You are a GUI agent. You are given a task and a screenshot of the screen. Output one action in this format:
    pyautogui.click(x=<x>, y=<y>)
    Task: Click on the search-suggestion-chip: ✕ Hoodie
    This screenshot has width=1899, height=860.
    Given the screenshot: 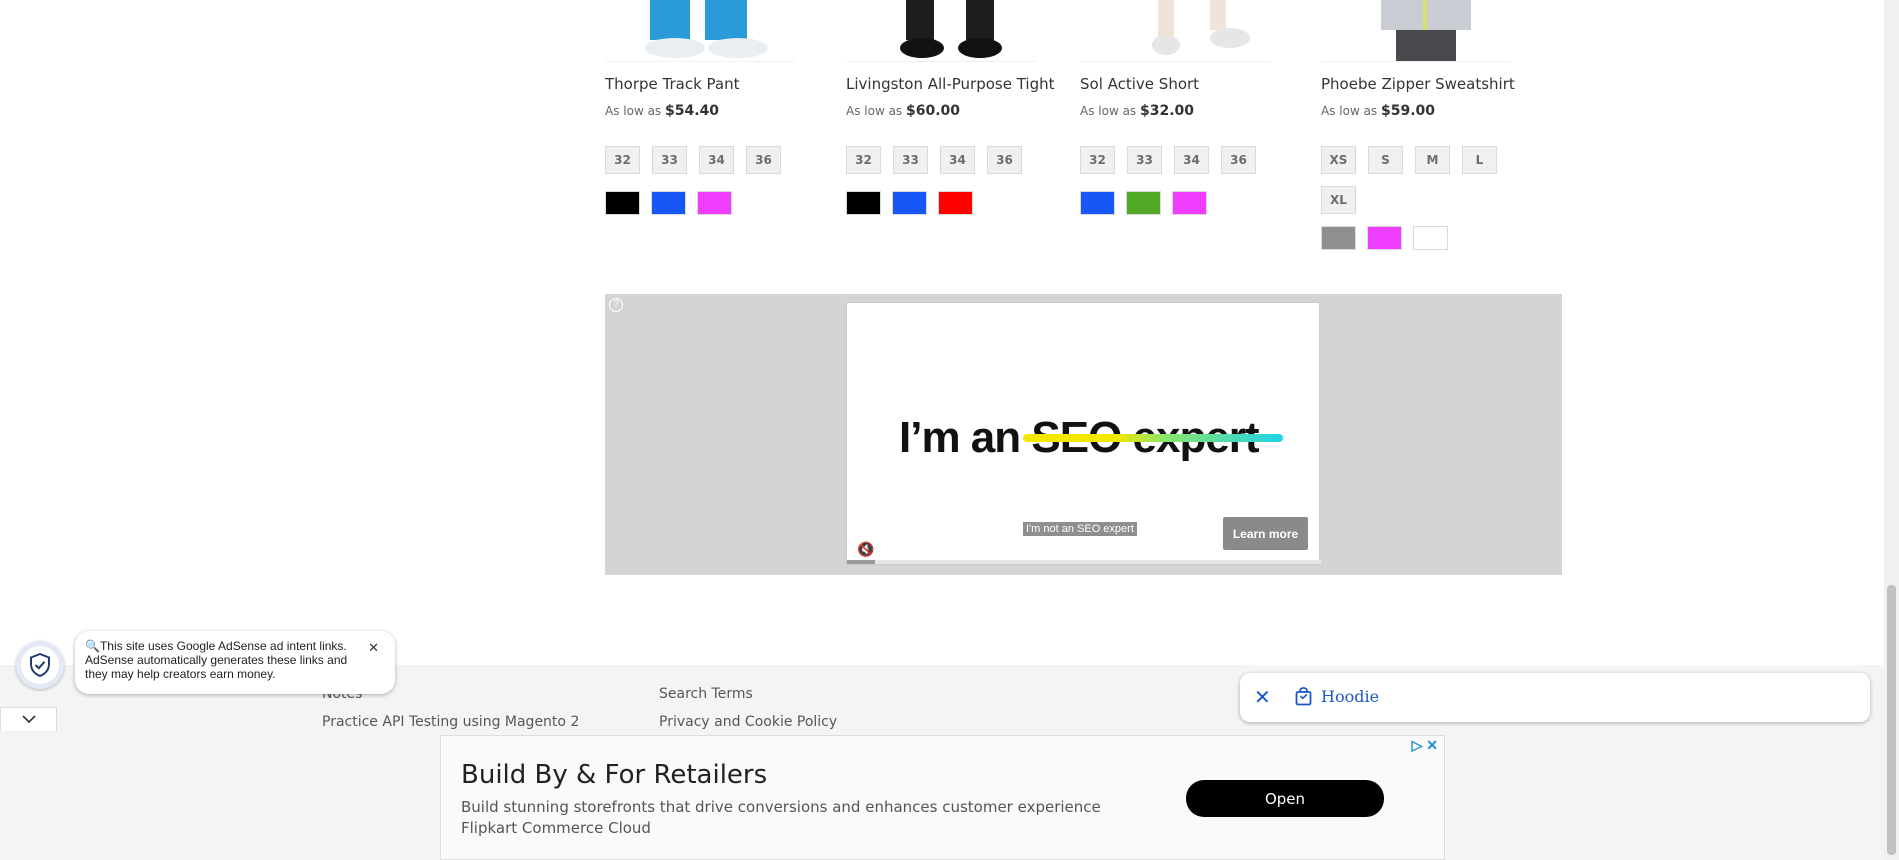 What is the action you would take?
    pyautogui.click(x=1555, y=697)
    